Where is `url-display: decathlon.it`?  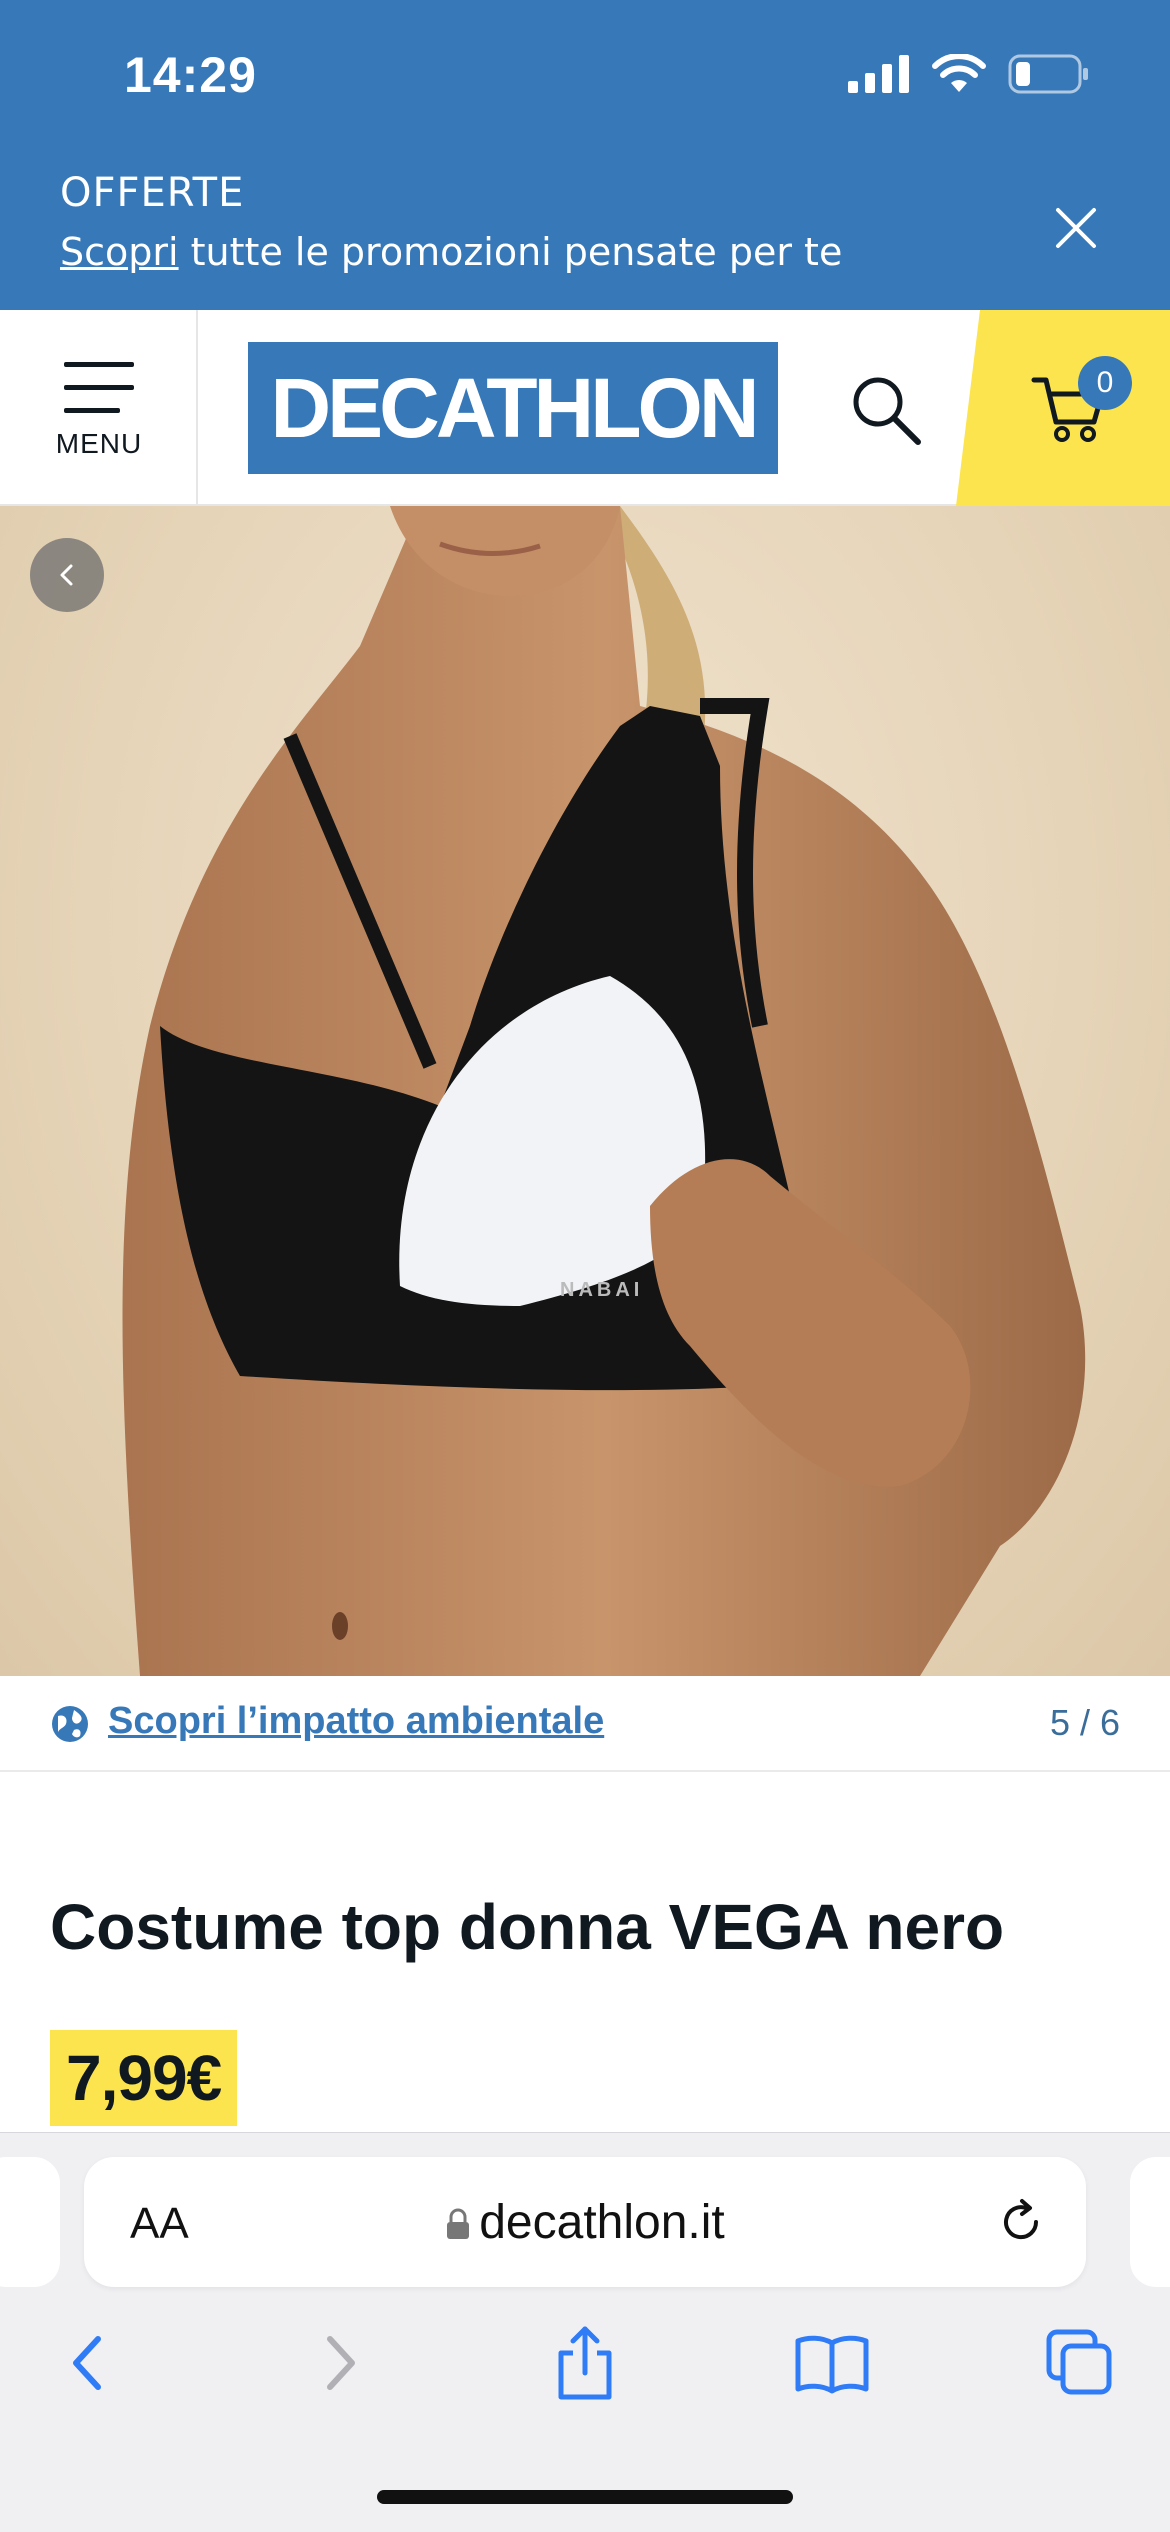
url-display: decathlon.it is located at coordinates (585, 2222).